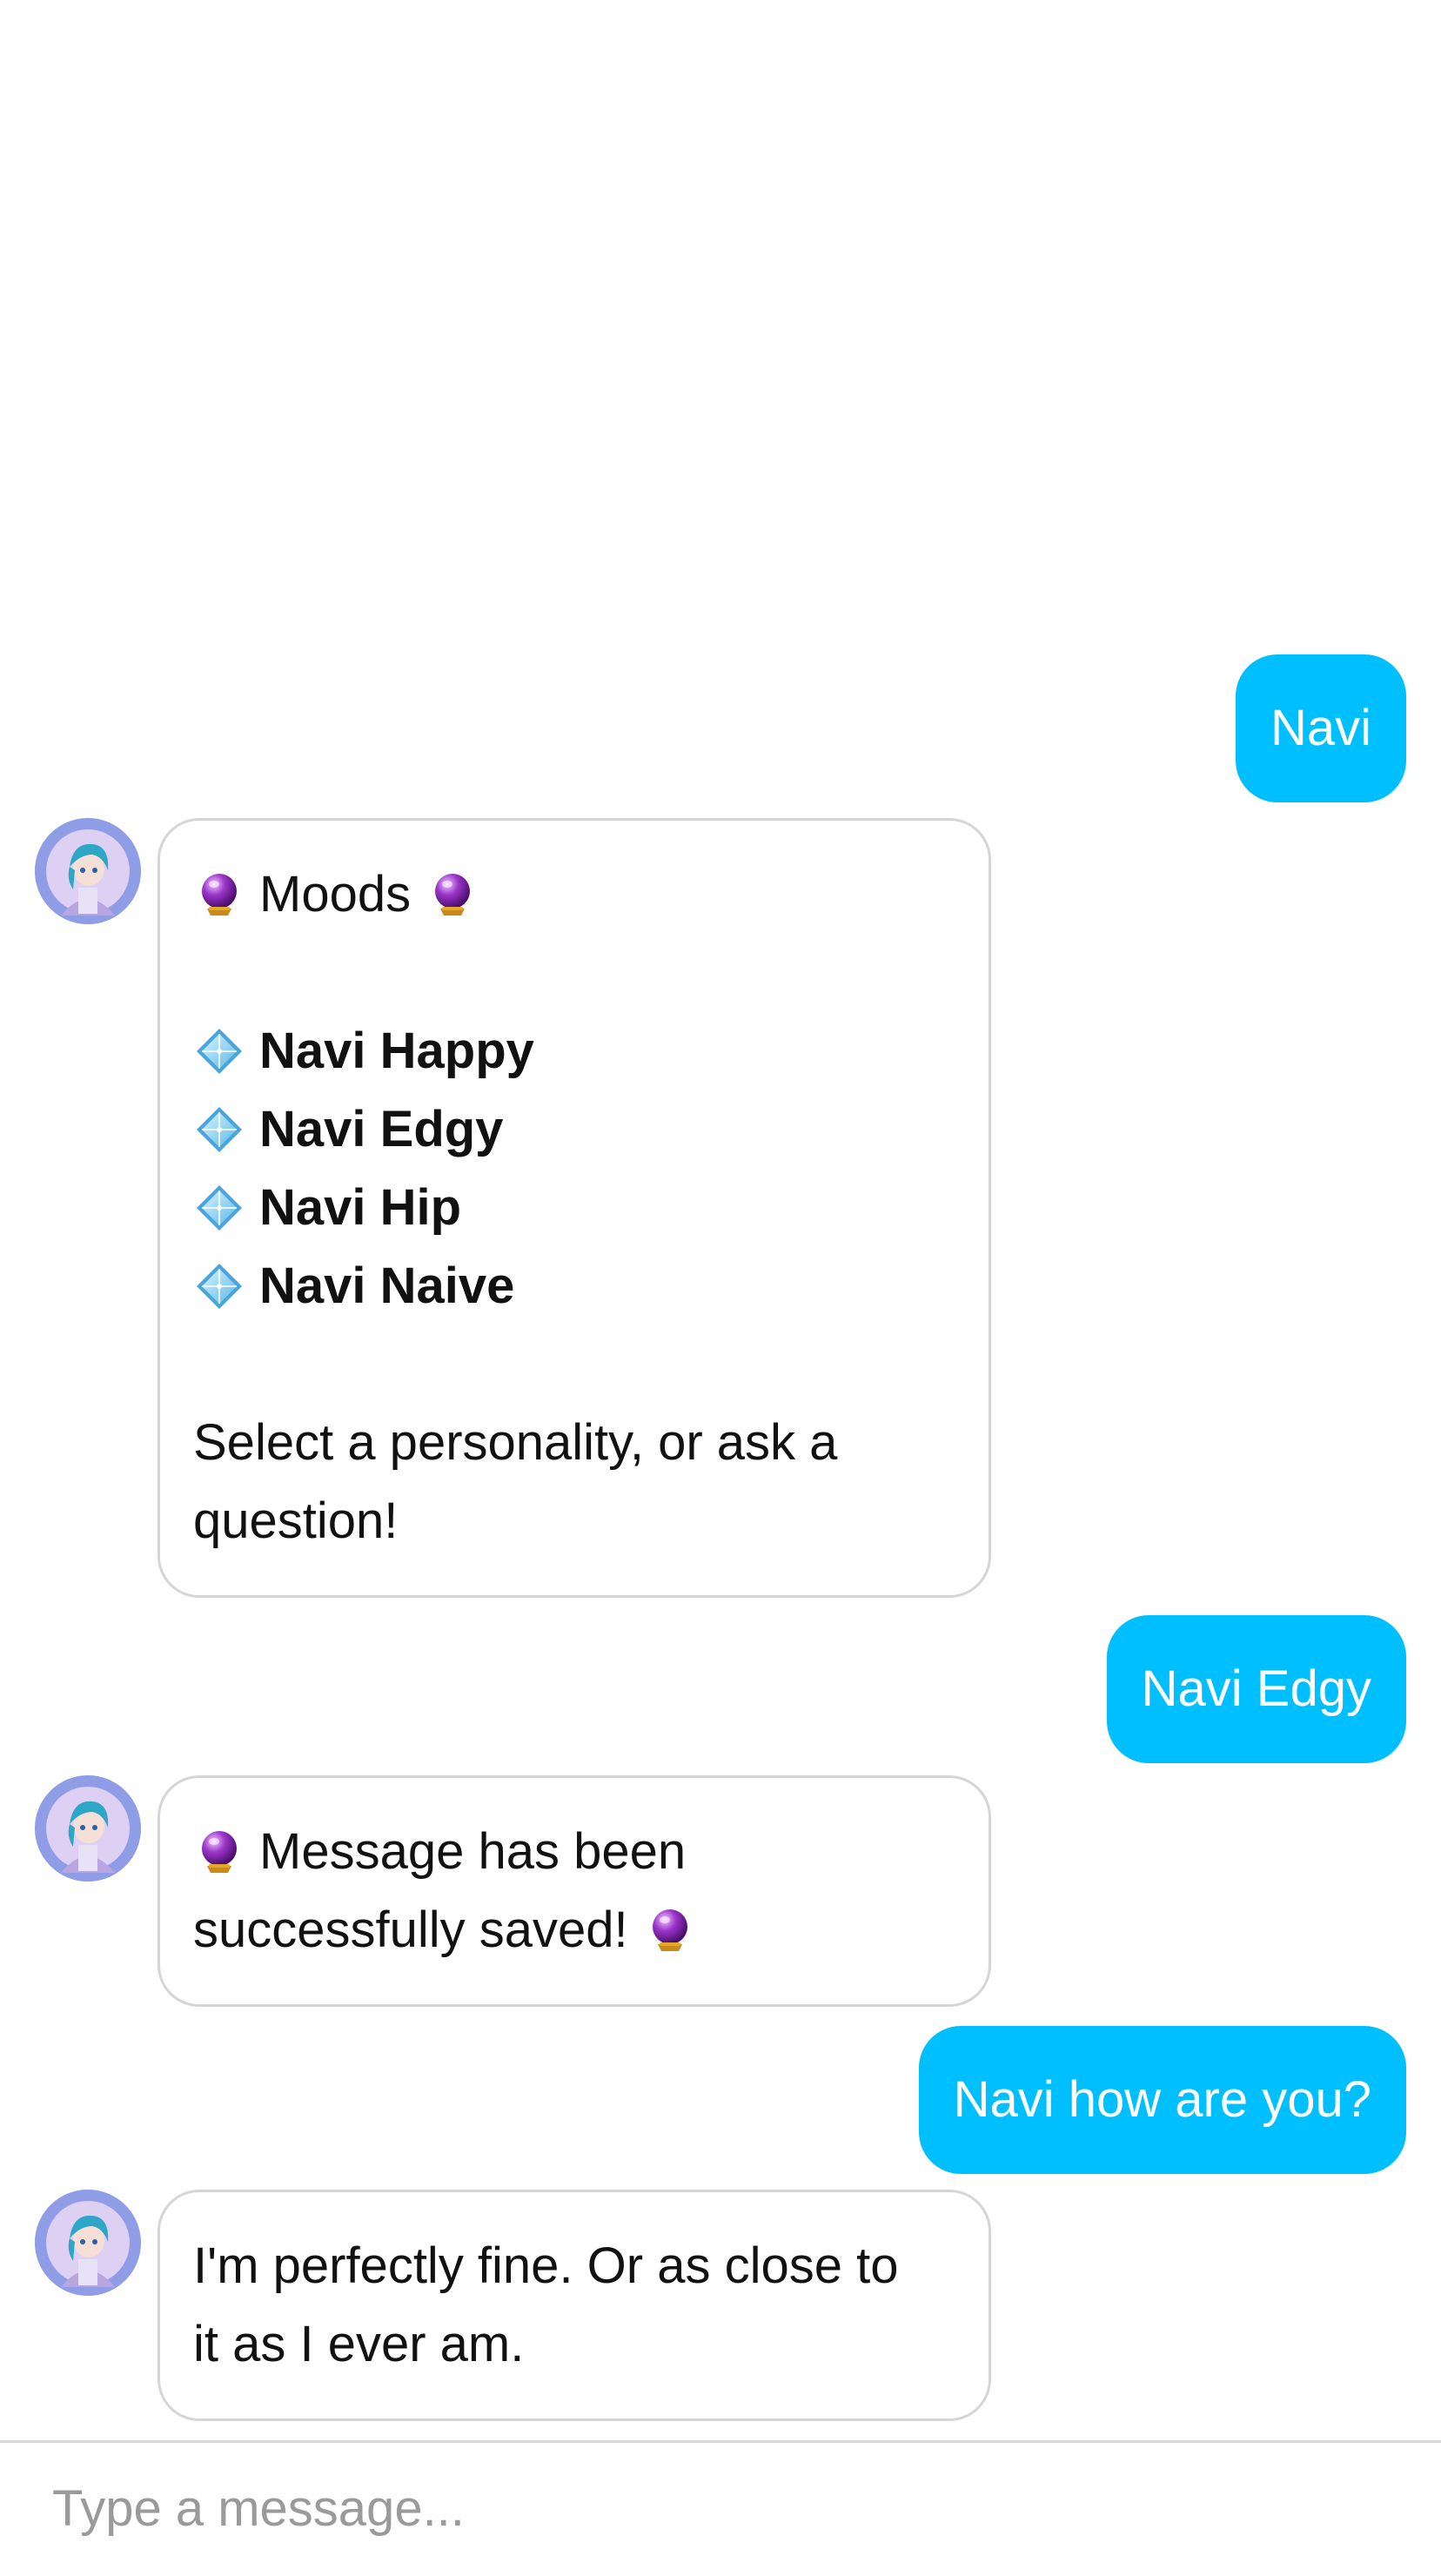  Describe the element at coordinates (574, 894) in the screenshot. I see `moods-title-line: Moods` at that location.